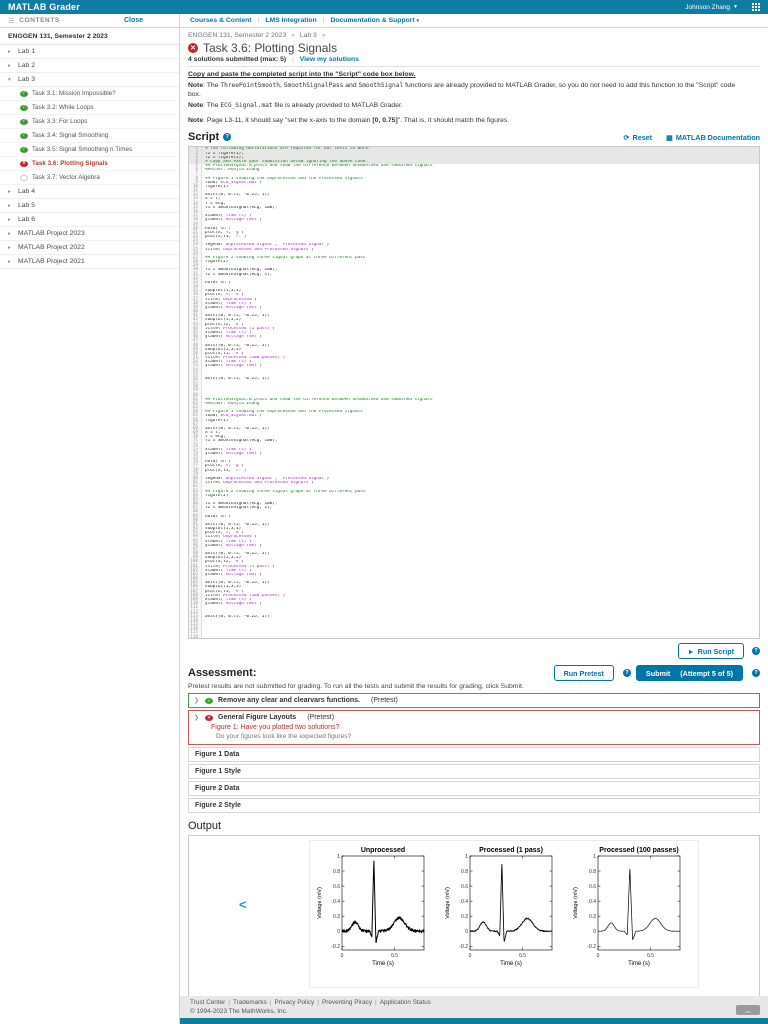 Image resolution: width=768 pixels, height=1024 pixels. What do you see at coordinates (195, 637) in the screenshot?
I see `line-number: 118` at bounding box center [195, 637].